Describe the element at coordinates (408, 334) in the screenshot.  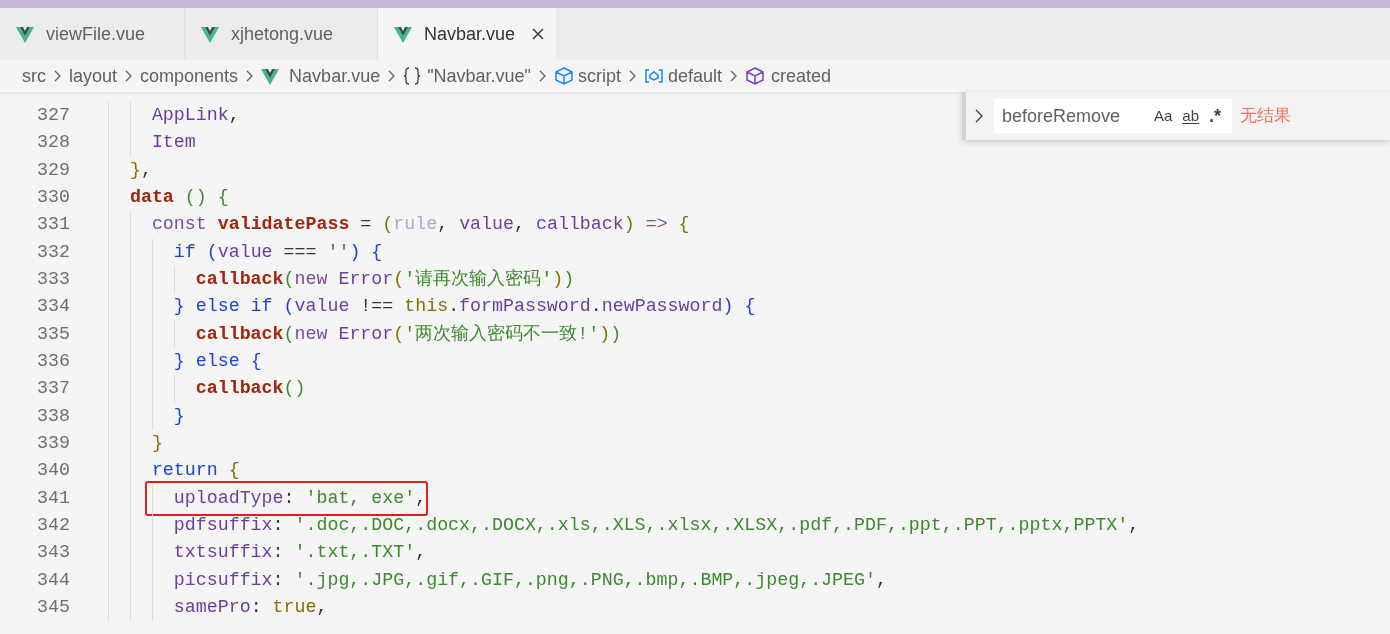
I see `code-line: callback(new Error('两次输入密码不一致!'))` at that location.